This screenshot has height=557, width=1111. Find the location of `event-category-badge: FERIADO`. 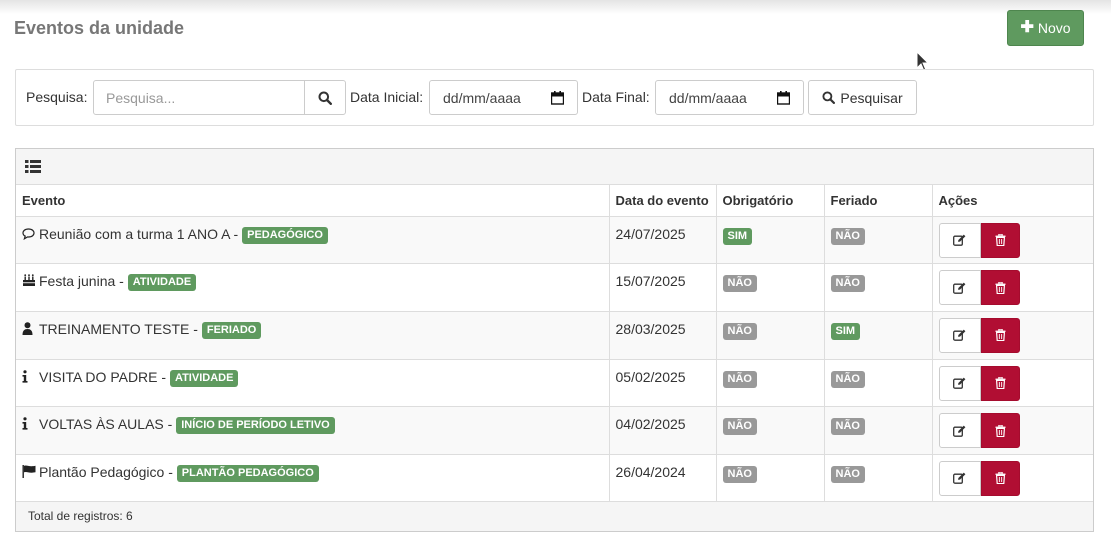

event-category-badge: FERIADO is located at coordinates (231, 330).